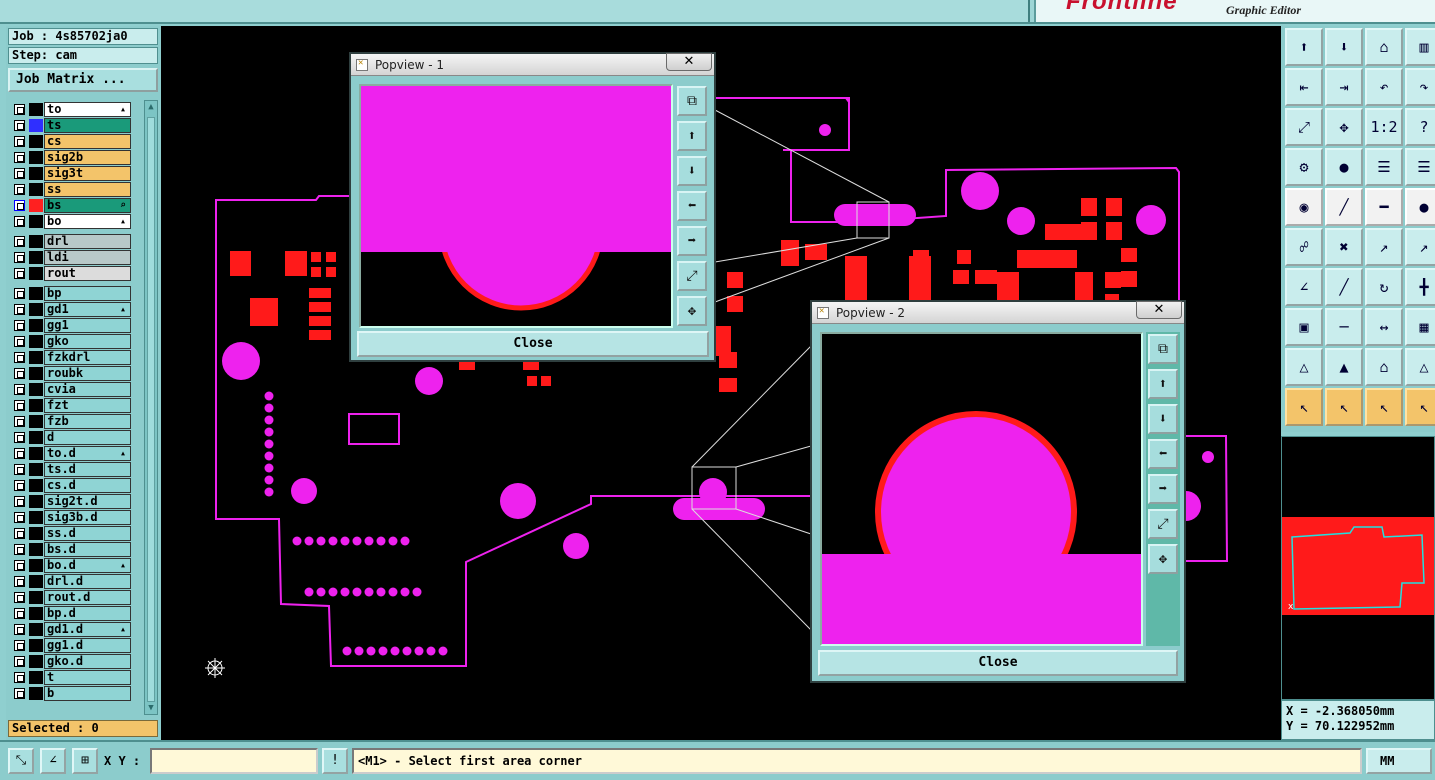  What do you see at coordinates (1384, 87) in the screenshot?
I see `undo-icon: ↶` at bounding box center [1384, 87].